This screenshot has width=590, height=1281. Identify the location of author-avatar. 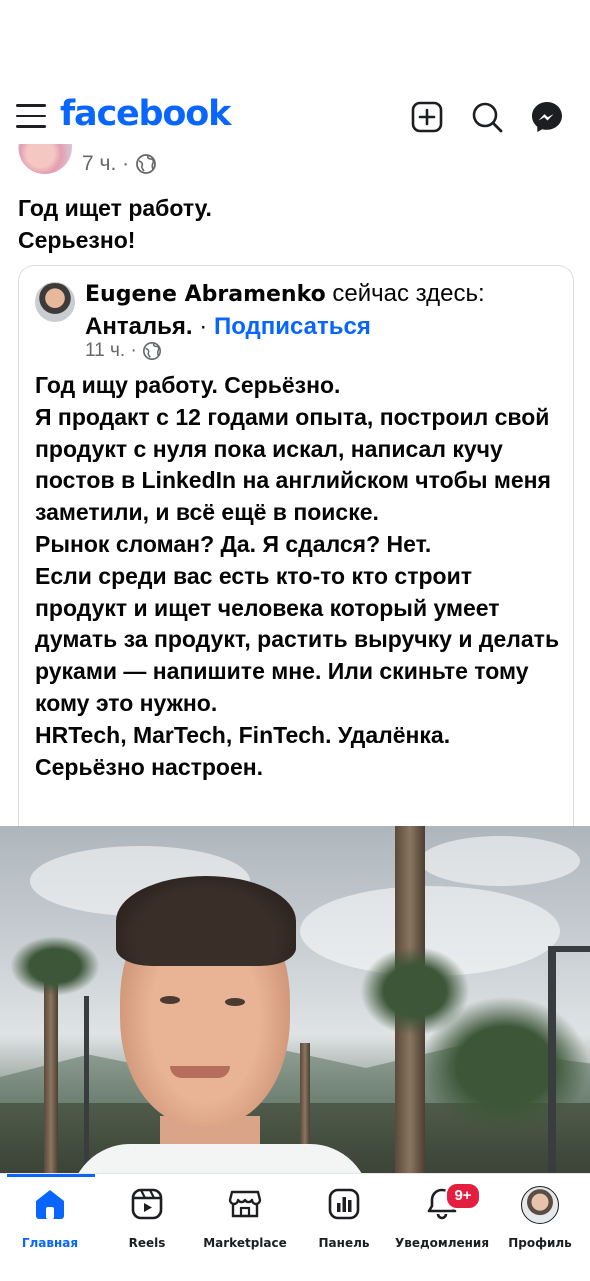
(55, 302).